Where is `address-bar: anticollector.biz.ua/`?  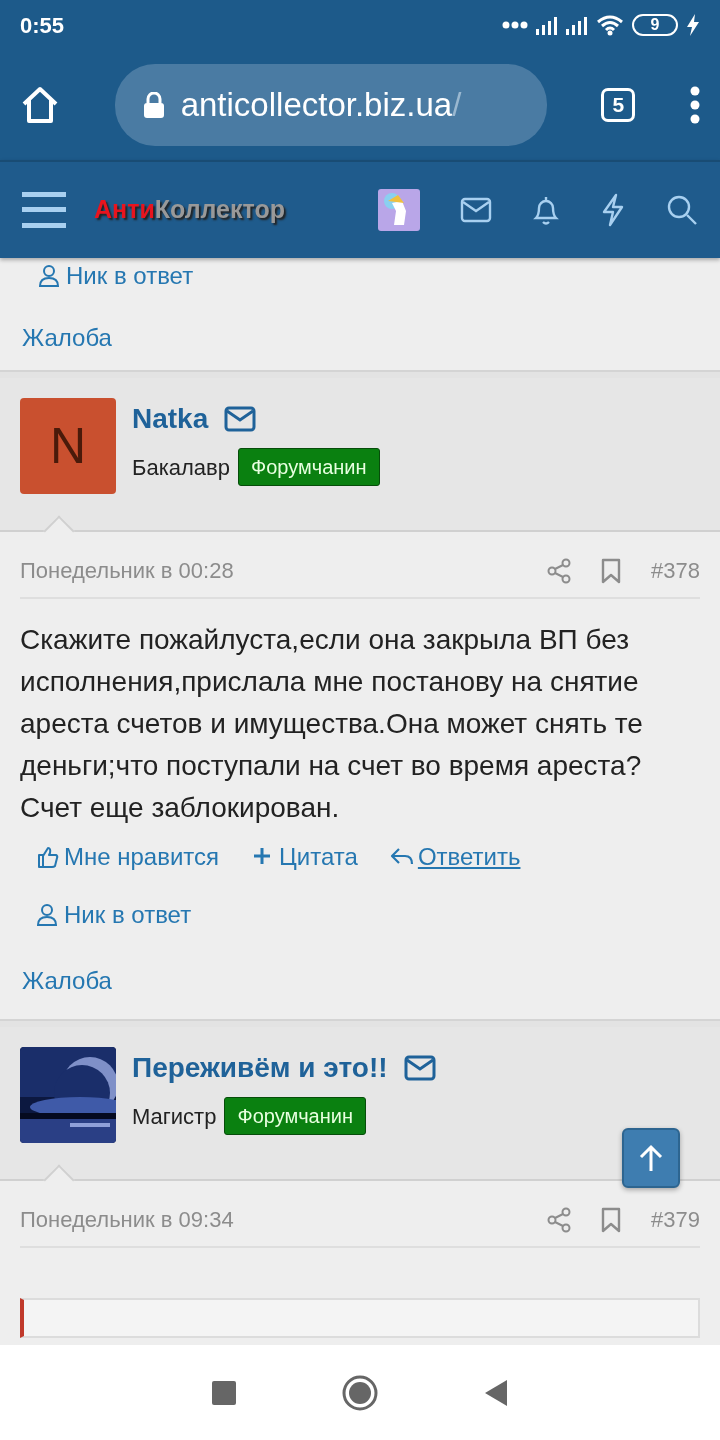
address-bar: anticollector.biz.ua/ is located at coordinates (330, 105).